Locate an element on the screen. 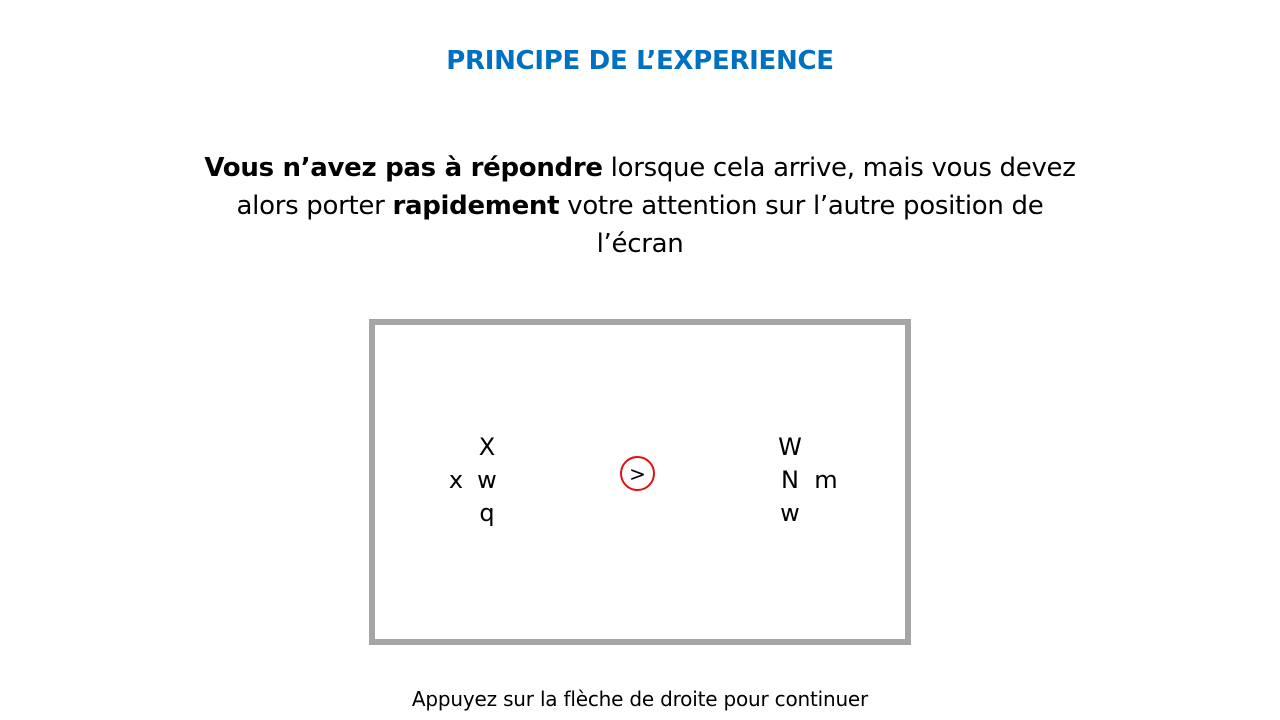  fixation-circle: > is located at coordinates (637, 473).